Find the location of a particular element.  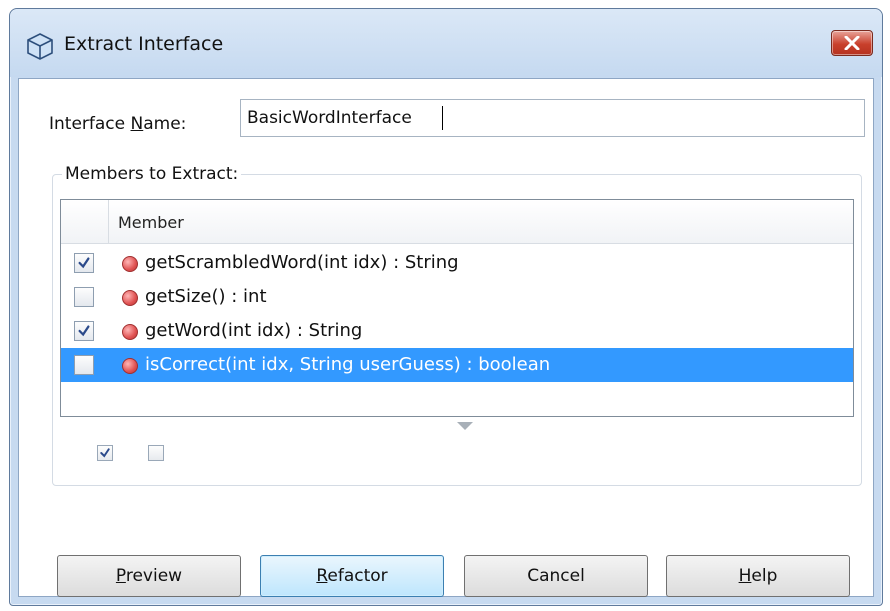

members-group-label: Members to Extract: is located at coordinates (152, 174).